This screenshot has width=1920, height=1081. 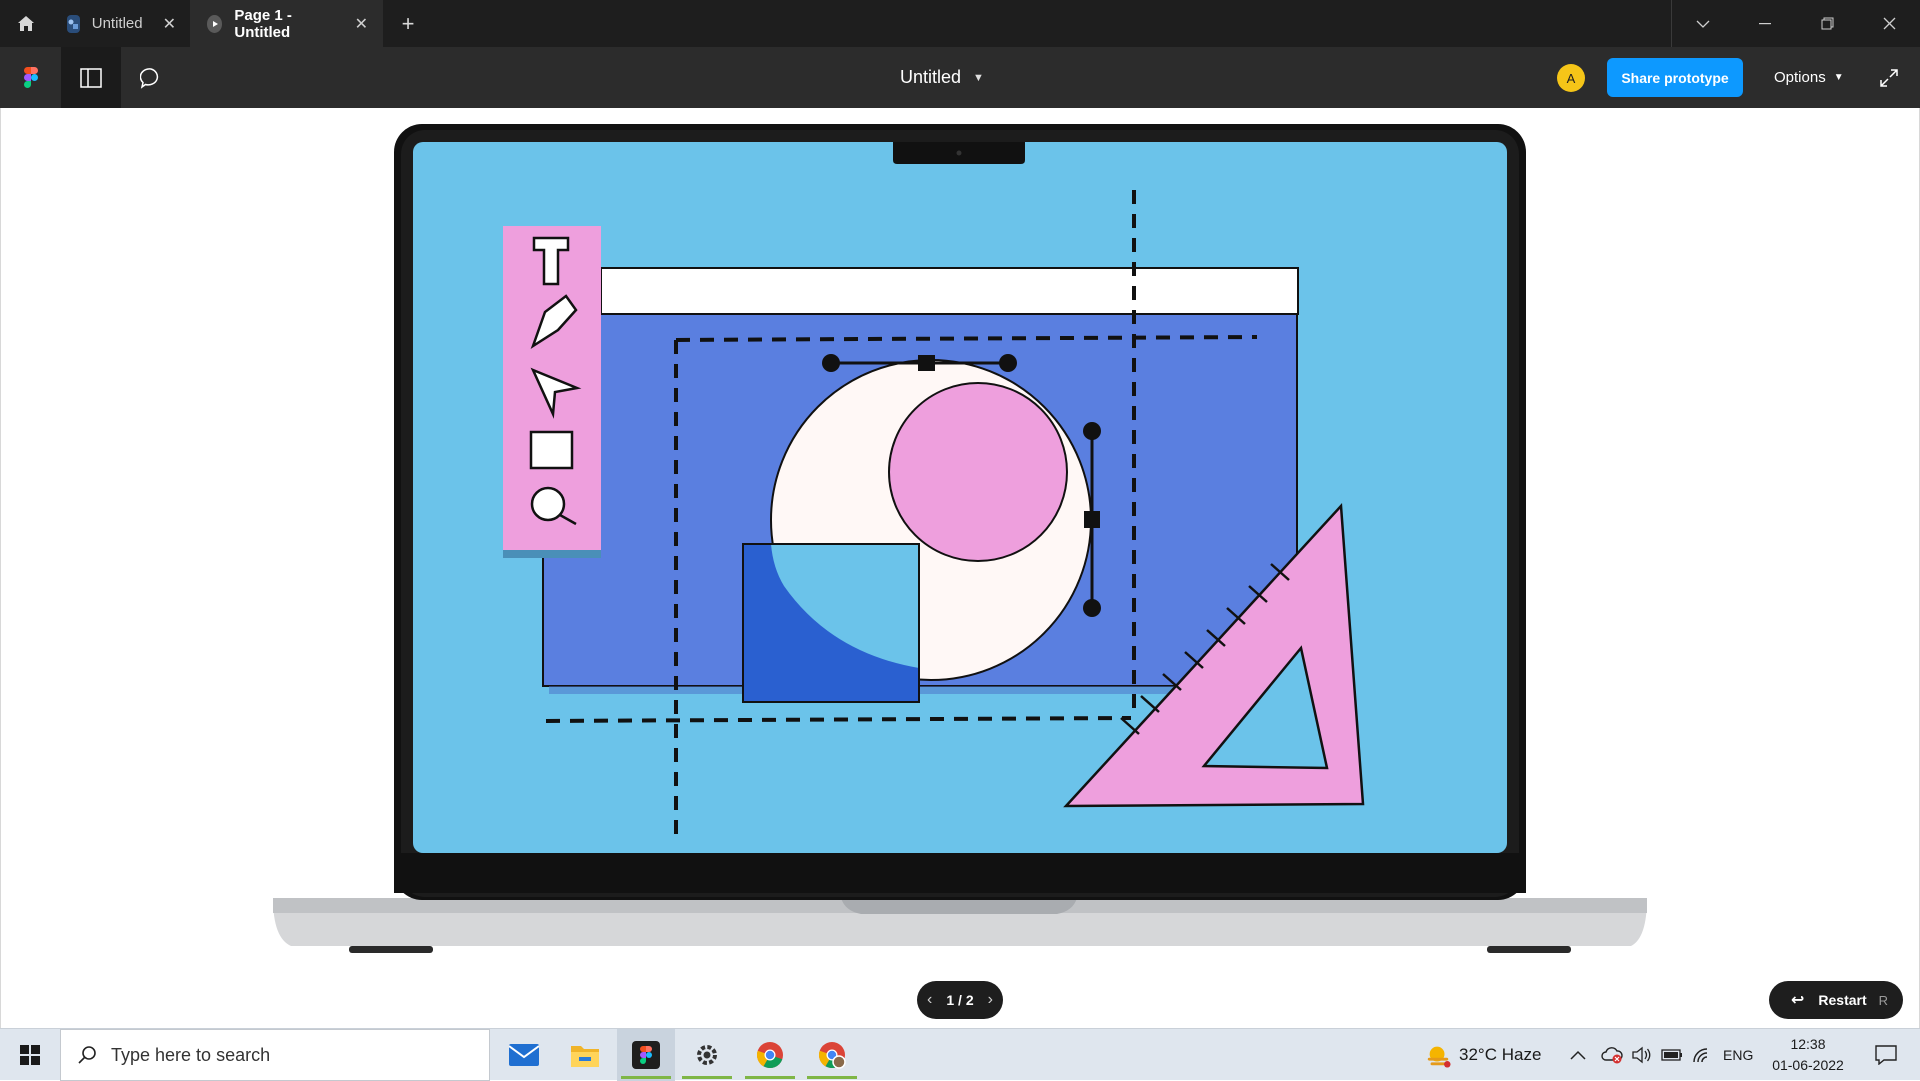 What do you see at coordinates (1675, 77) in the screenshot?
I see `share-prototype-button: Share prototype` at bounding box center [1675, 77].